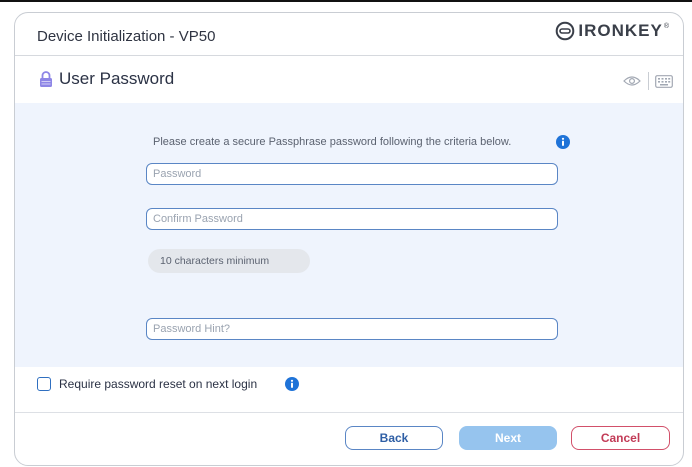 The image size is (692, 467). I want to click on icon-divider, so click(648, 81).